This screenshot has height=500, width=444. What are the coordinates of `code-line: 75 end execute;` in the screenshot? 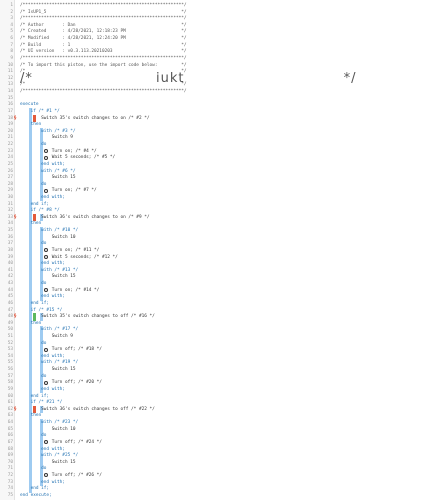 It's located at (222, 495).